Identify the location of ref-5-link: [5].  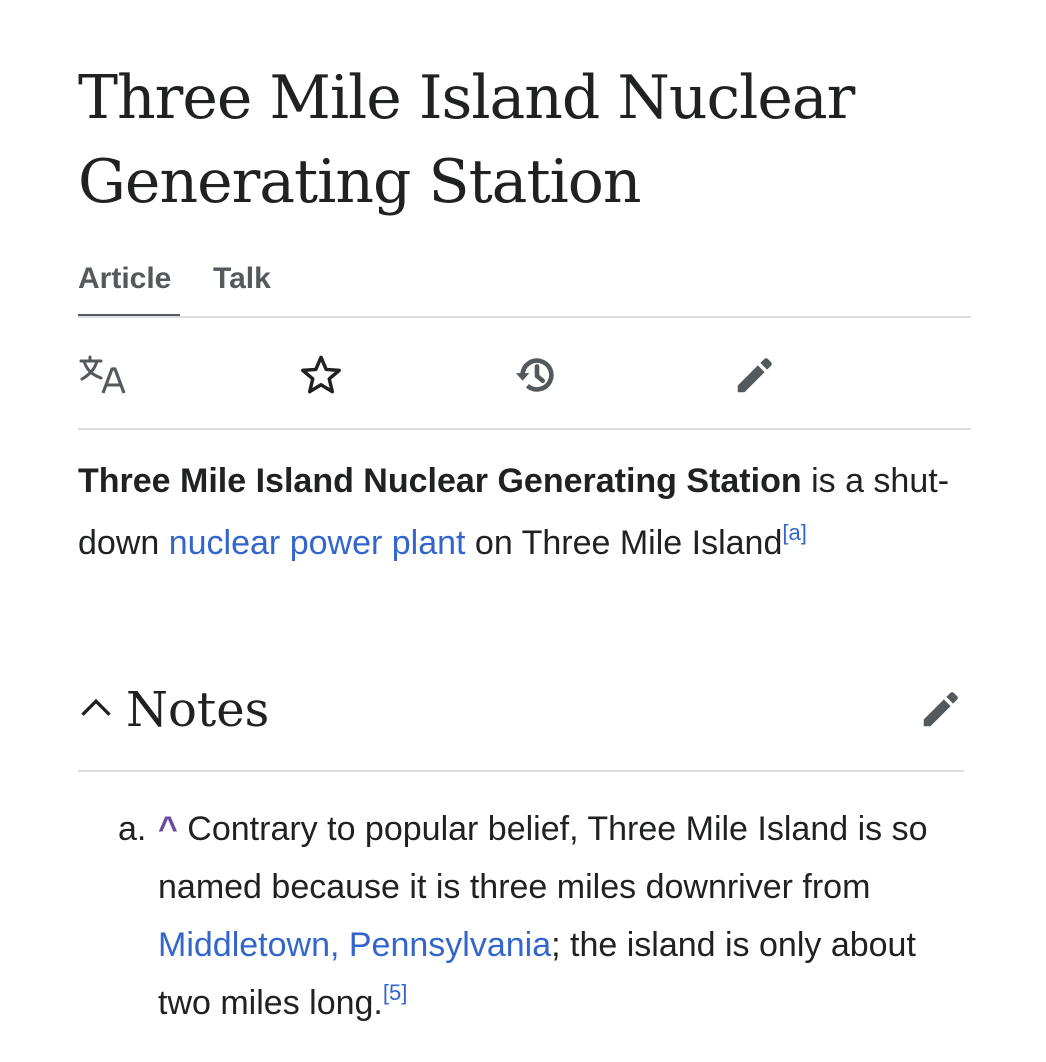
(395, 992).